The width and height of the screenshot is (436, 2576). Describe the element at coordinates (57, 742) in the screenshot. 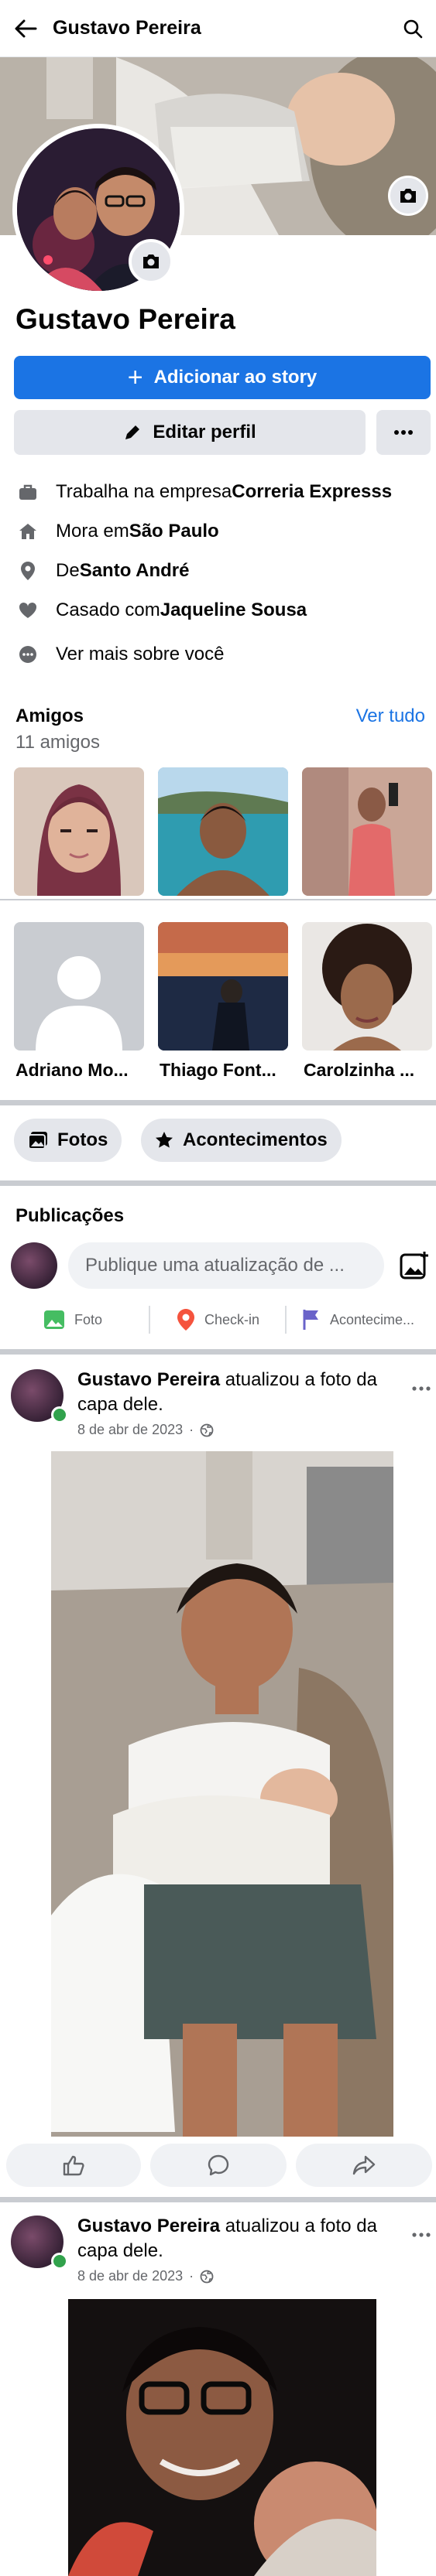

I see `friends-count: 11 amigos` at that location.